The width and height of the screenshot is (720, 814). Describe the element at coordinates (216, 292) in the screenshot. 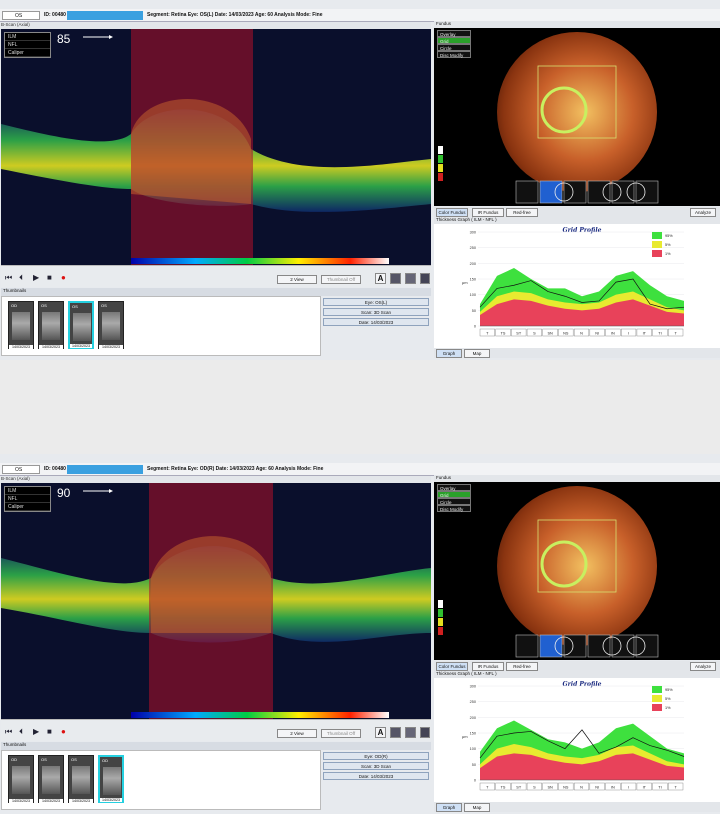

I see `thumbnails-title: Thumbnails` at that location.